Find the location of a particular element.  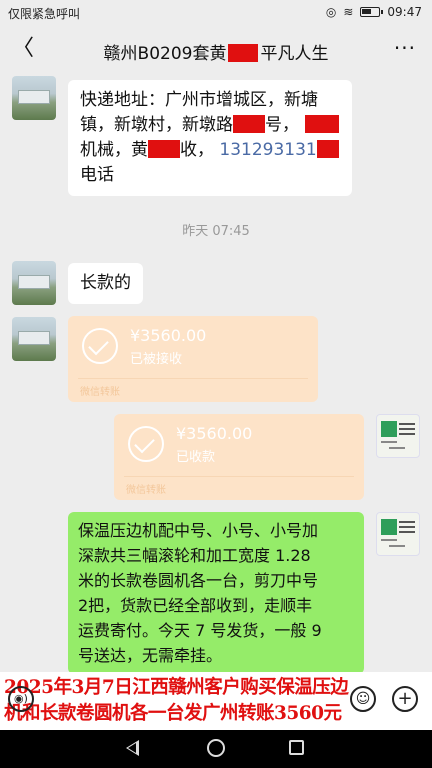

battery-icon is located at coordinates (372, 12).